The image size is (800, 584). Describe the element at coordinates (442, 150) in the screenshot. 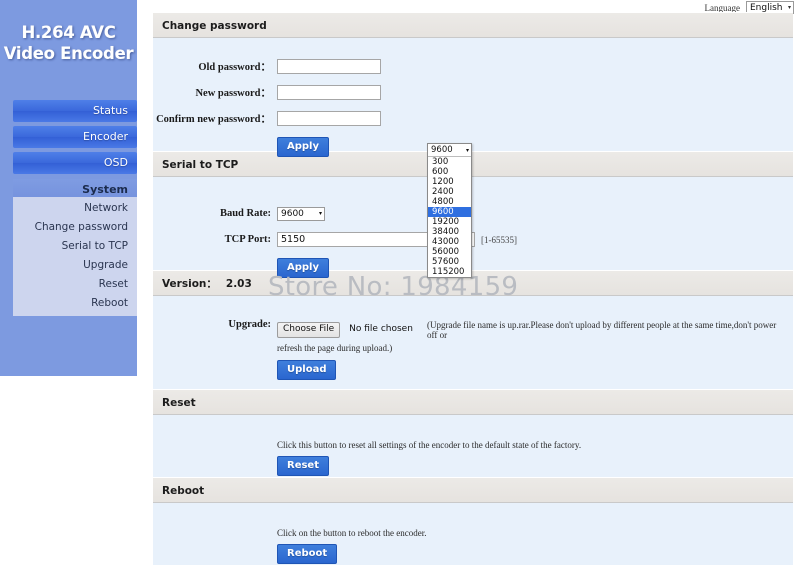

I see `baud-rate-dropdown-current-value: 9600` at that location.